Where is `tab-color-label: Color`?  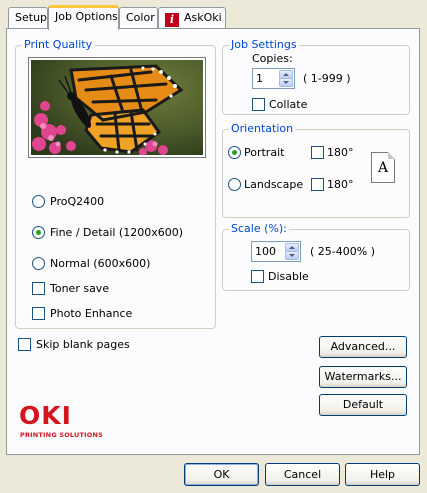 tab-color-label: Color is located at coordinates (140, 17).